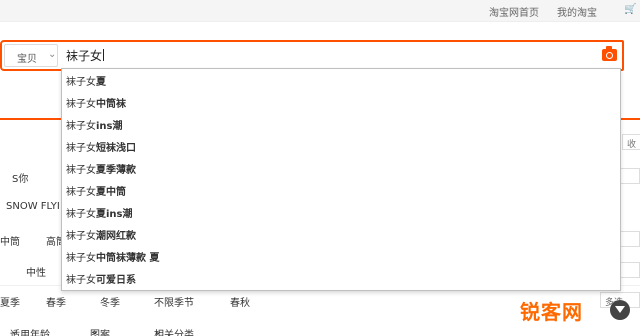 The width and height of the screenshot is (640, 336). Describe the element at coordinates (341, 215) in the screenshot. I see `suggestion-item: 袜子女夏ins潮` at that location.